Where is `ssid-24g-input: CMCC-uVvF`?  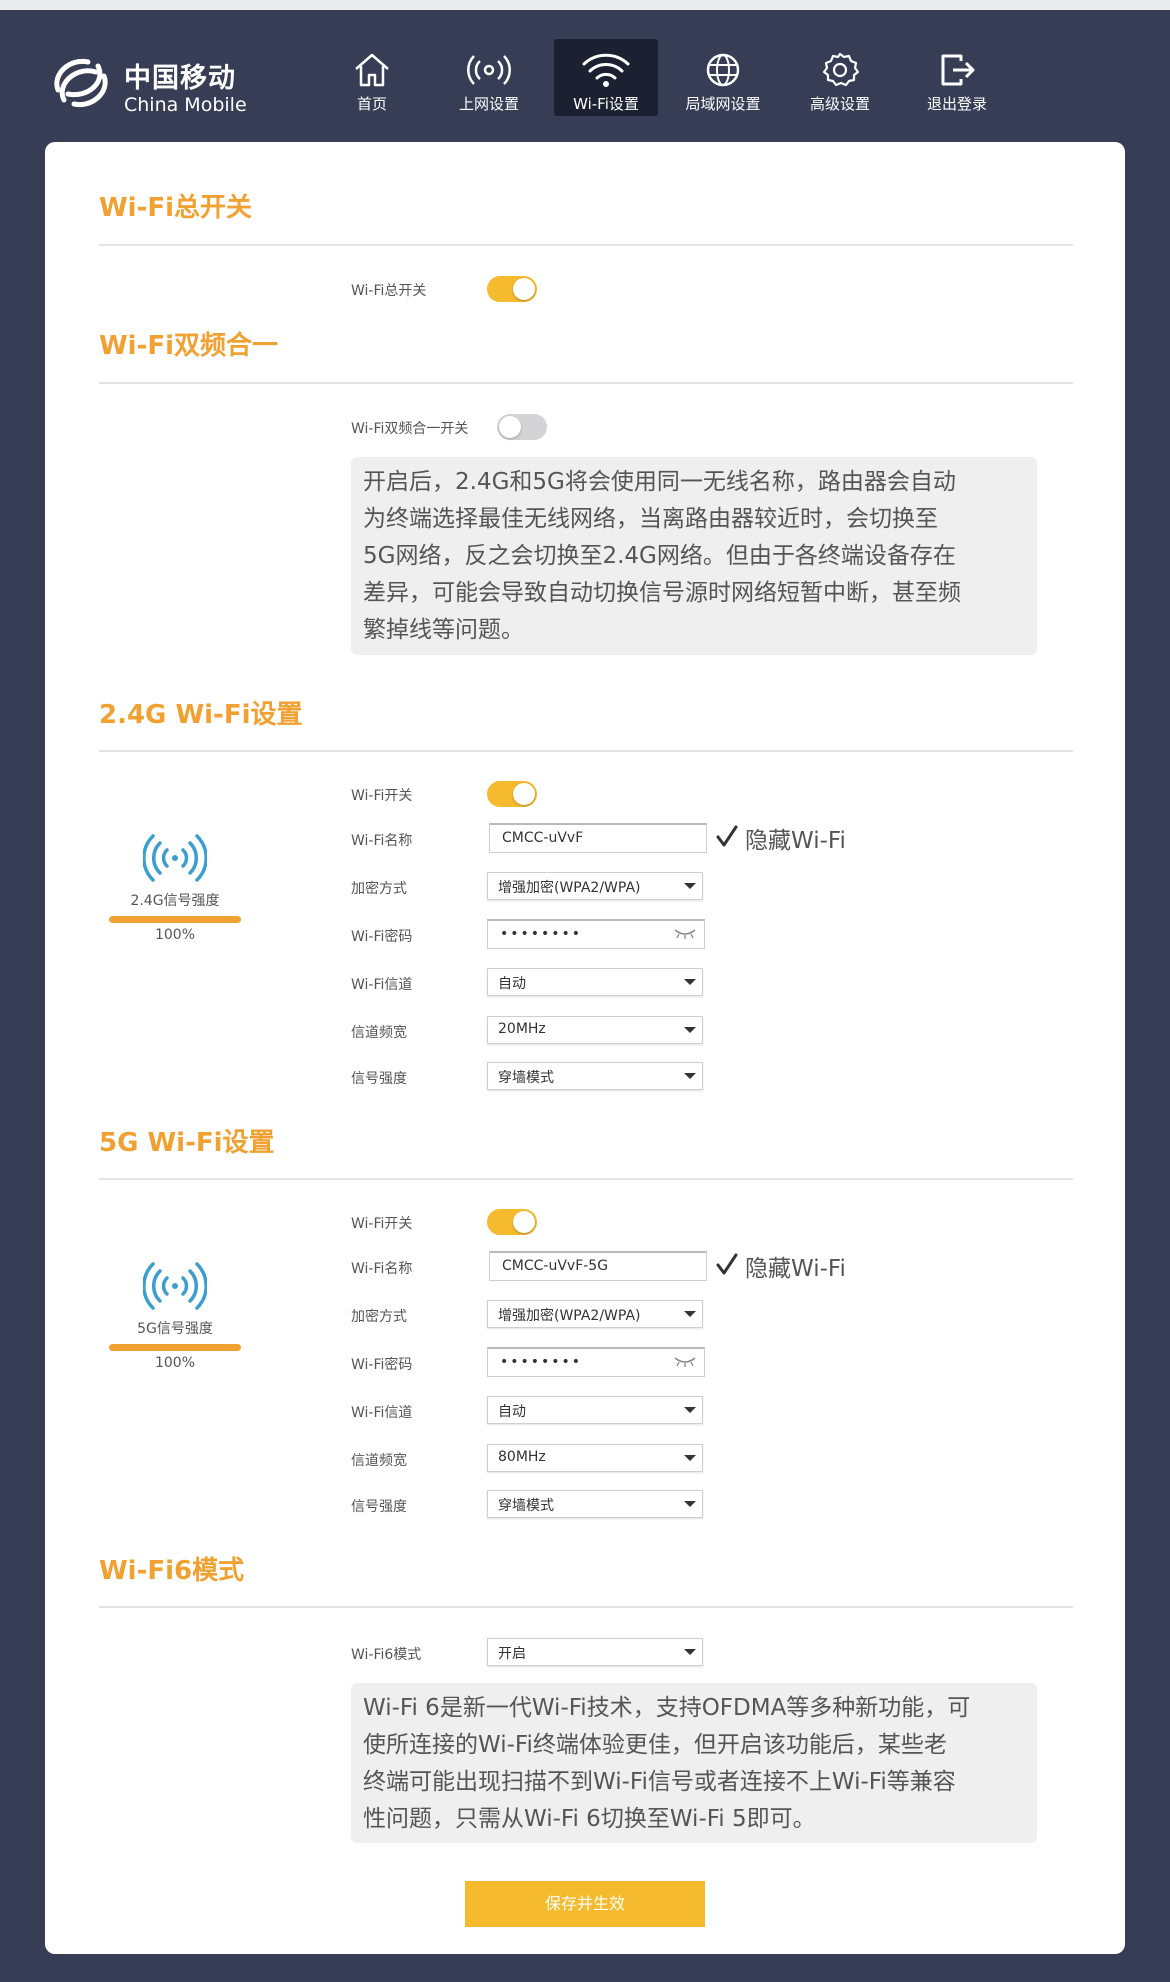
ssid-24g-input: CMCC-uVvF is located at coordinates (598, 838).